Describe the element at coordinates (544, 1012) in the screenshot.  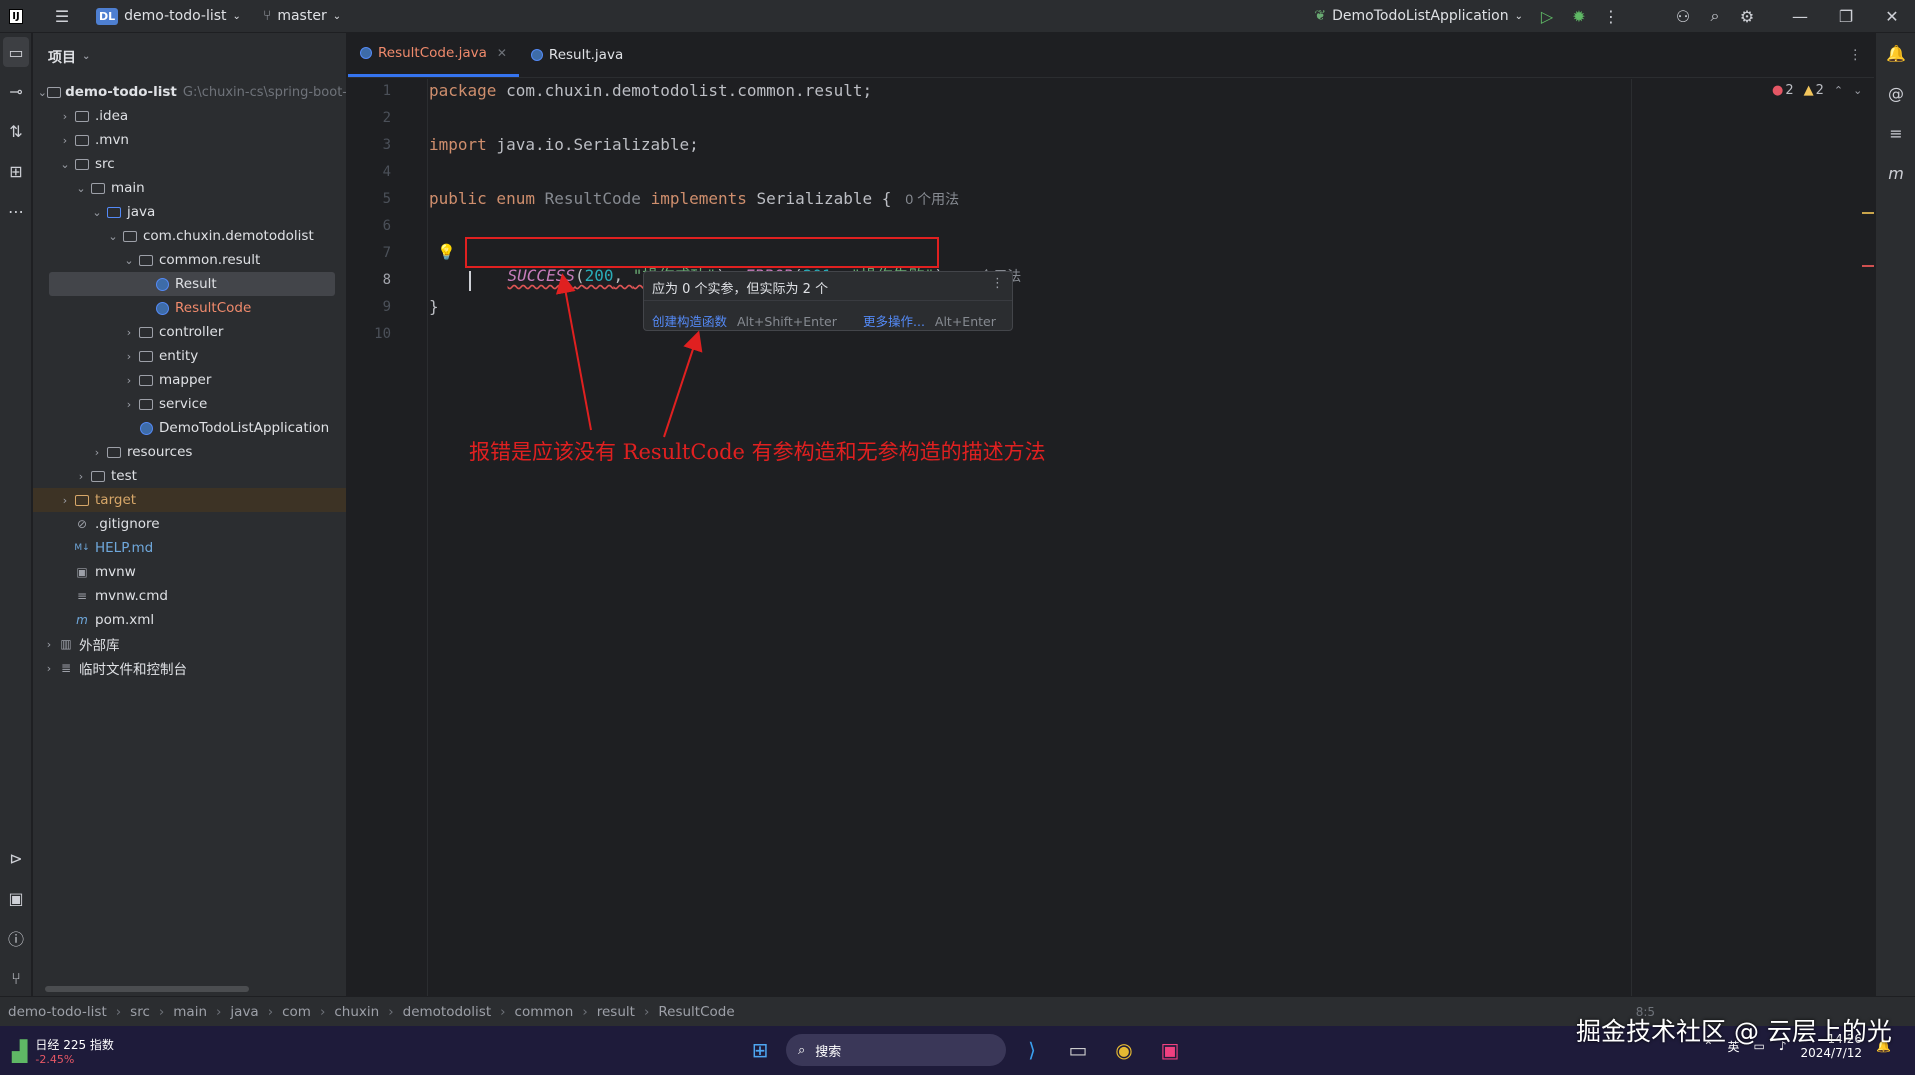
I see `breadcrumb-item: common` at that location.